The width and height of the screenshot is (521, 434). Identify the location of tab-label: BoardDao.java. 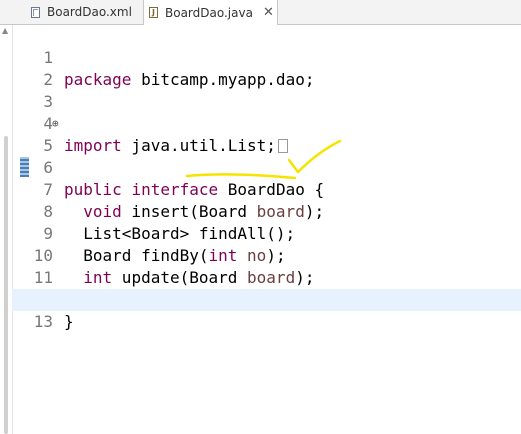
(209, 12).